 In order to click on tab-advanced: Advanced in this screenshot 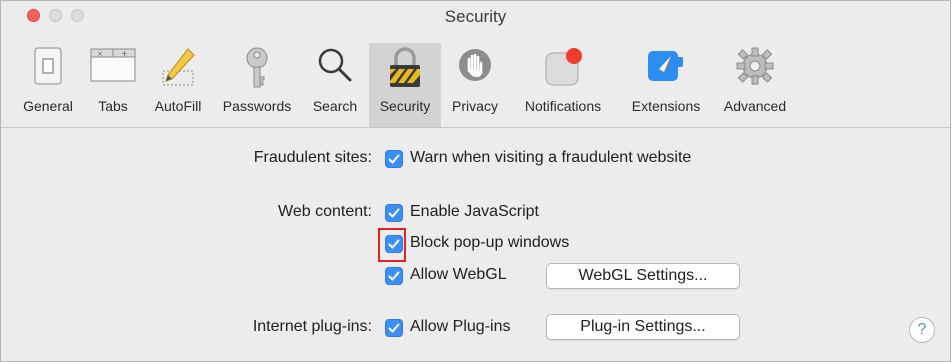, I will do `click(755, 85)`.